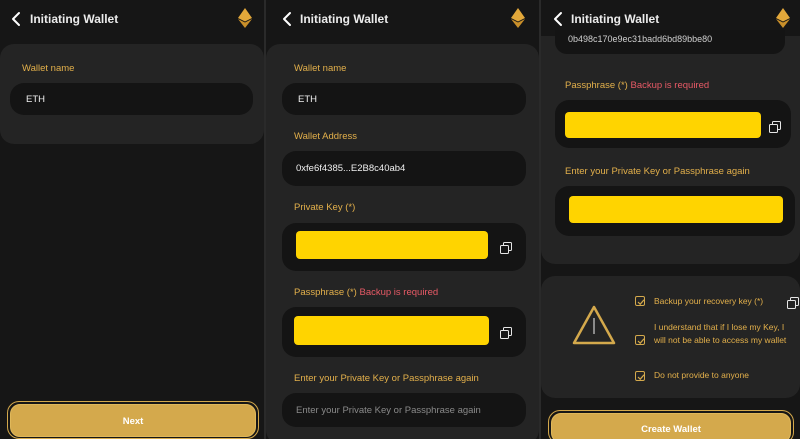  I want to click on wallet-name-card: Wallet name ETH, so click(132, 94).